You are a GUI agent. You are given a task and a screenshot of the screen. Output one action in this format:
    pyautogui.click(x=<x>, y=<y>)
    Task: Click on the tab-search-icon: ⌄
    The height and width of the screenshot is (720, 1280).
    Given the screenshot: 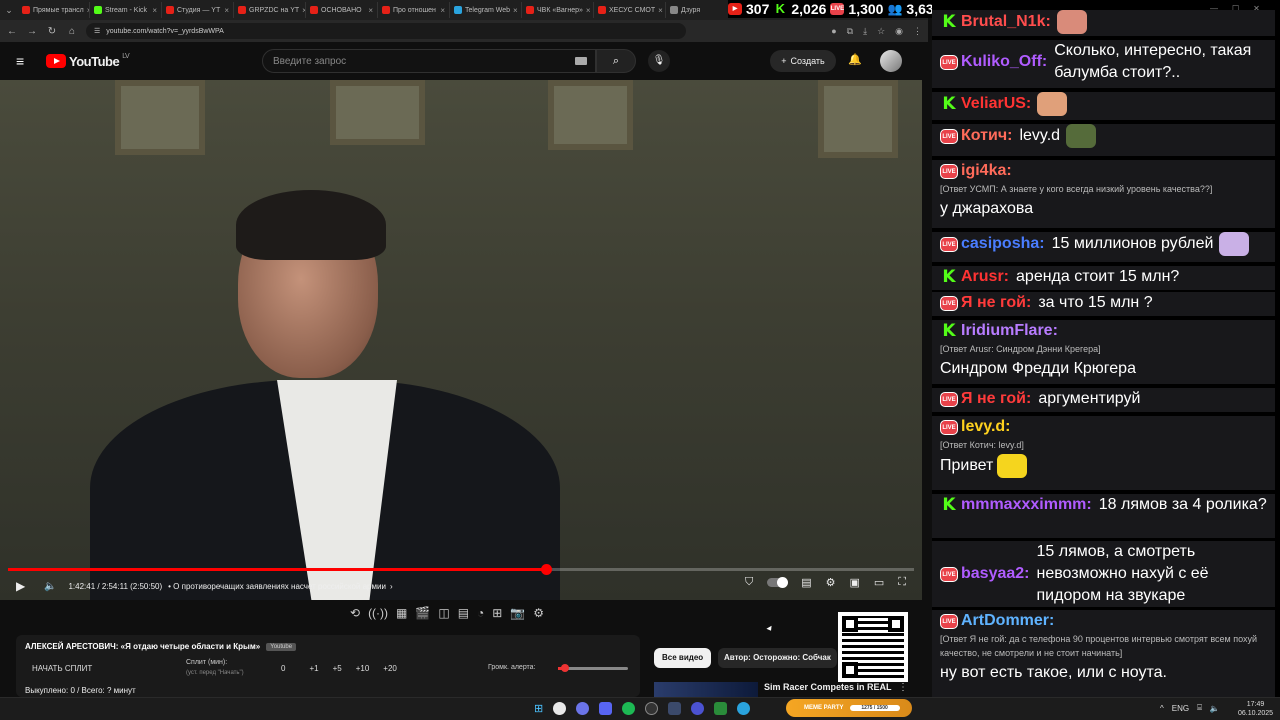 What is the action you would take?
    pyautogui.click(x=9, y=10)
    